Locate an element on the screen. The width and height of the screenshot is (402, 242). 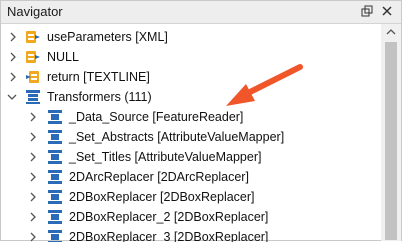
restore-icon is located at coordinates (367, 11).